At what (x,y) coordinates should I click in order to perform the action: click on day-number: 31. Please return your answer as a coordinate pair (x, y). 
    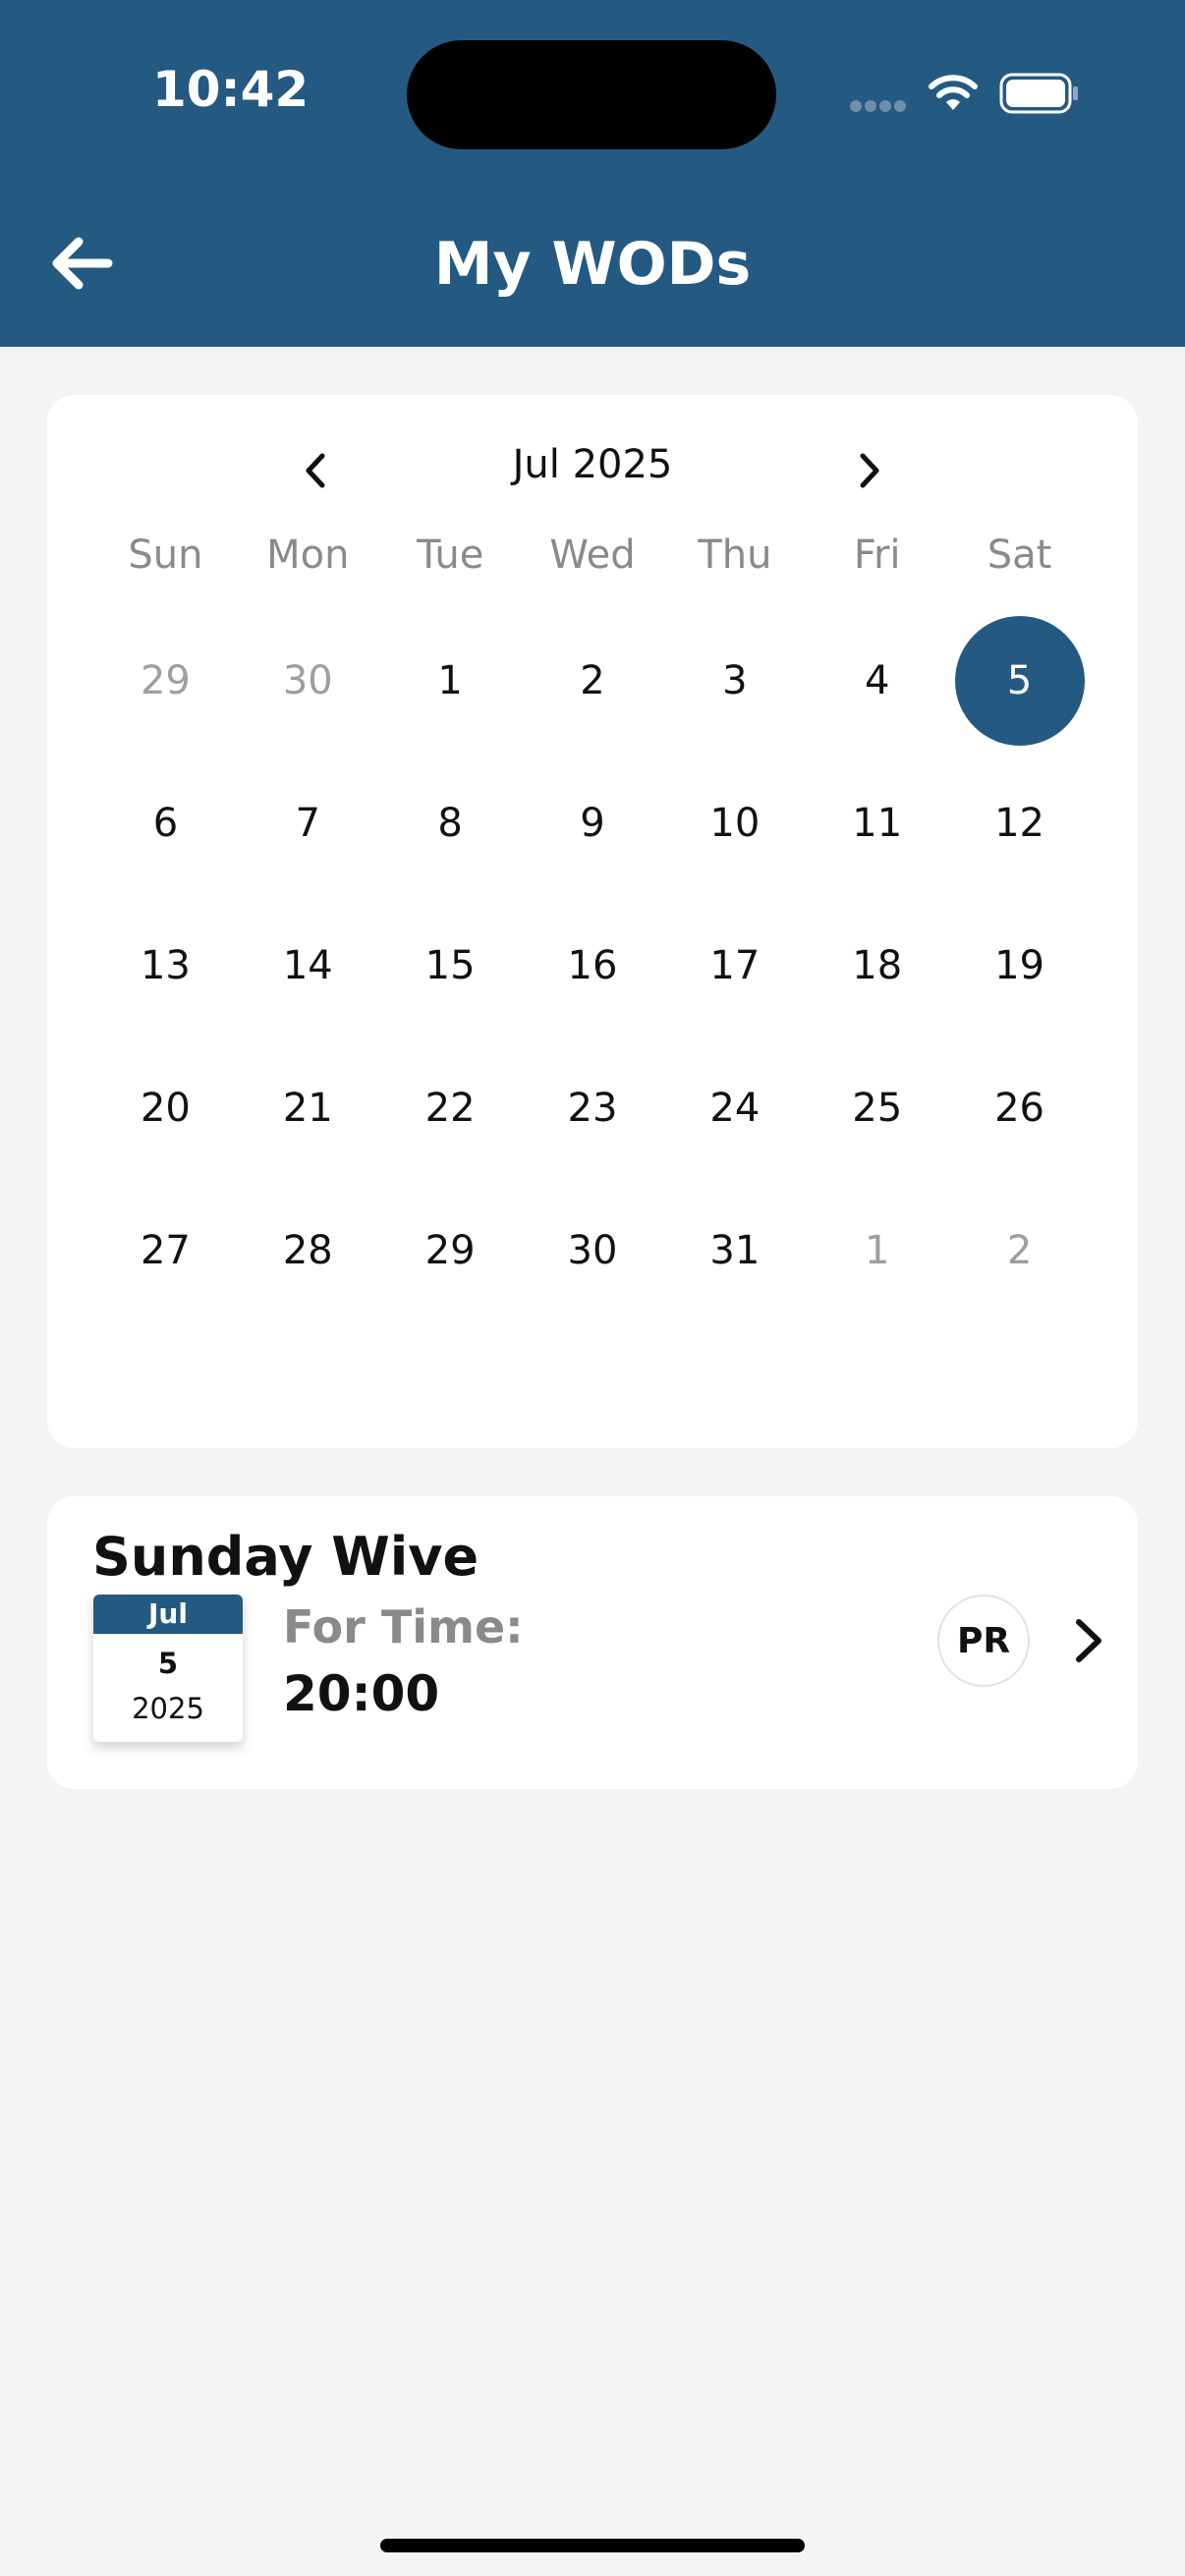
    Looking at the image, I should click on (735, 1250).